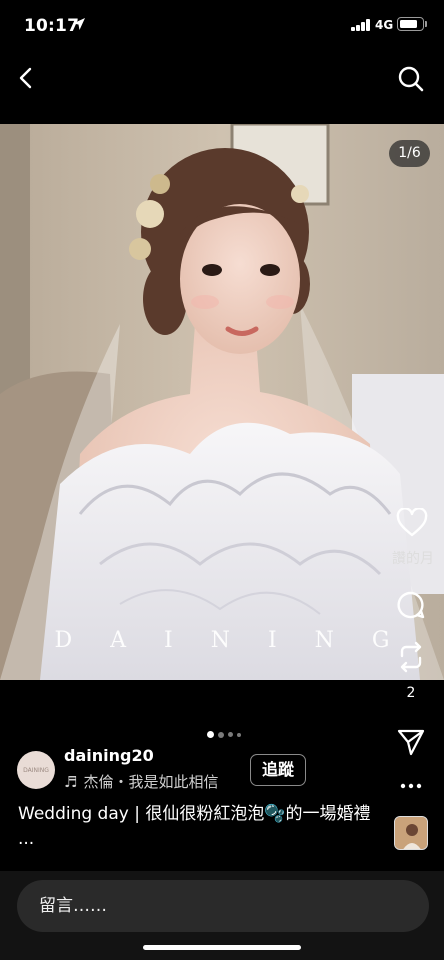  I want to click on comment-button, so click(411, 605).